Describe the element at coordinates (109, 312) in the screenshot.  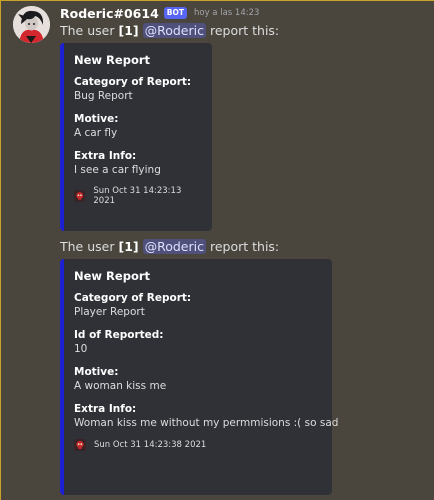
I see `field-value: Player Report` at that location.